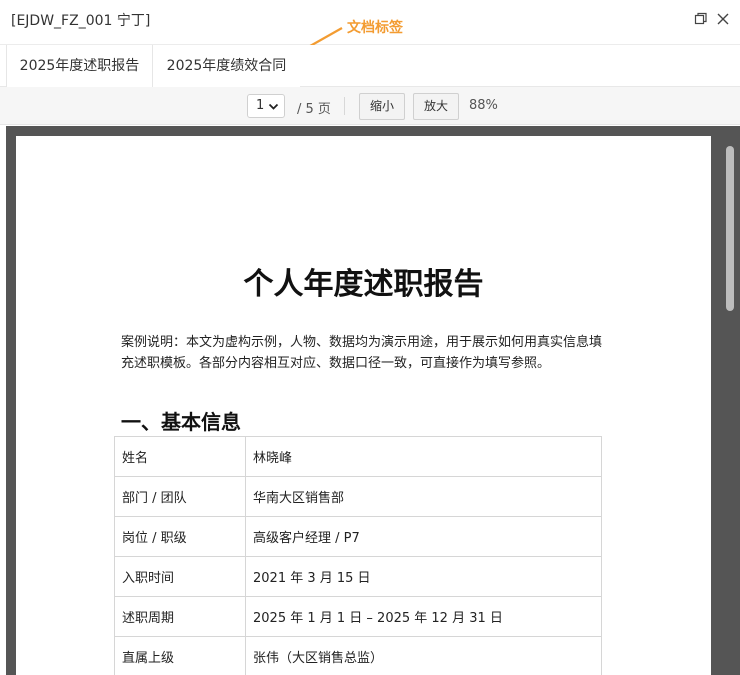  I want to click on close-icon, so click(723, 19).